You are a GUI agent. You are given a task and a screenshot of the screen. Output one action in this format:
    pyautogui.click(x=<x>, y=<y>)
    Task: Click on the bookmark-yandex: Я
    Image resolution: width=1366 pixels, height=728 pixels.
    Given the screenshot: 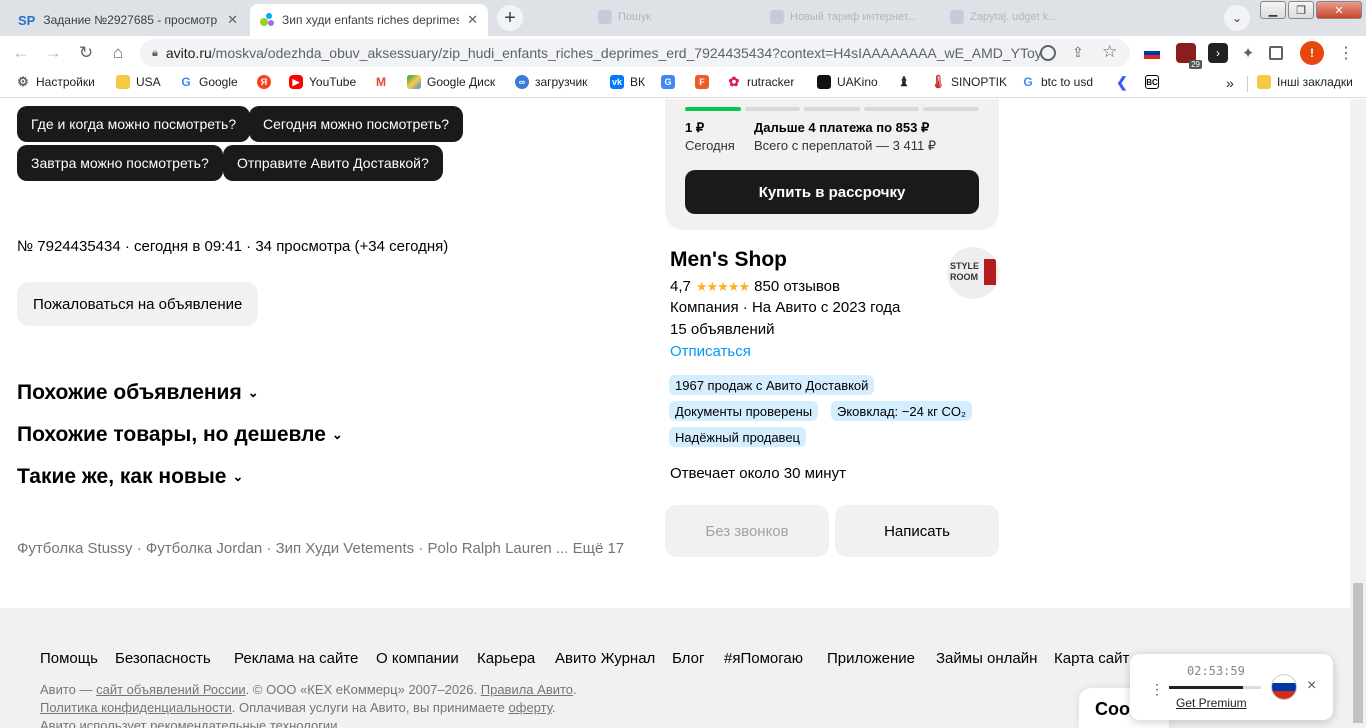 What is the action you would take?
    pyautogui.click(x=264, y=82)
    